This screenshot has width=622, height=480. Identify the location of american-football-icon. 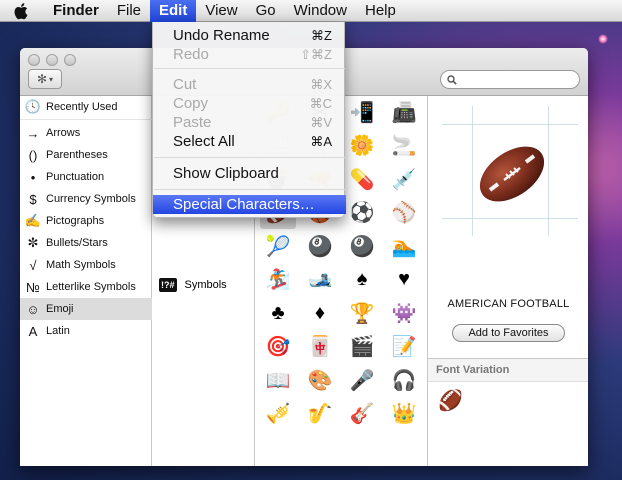
(512, 174).